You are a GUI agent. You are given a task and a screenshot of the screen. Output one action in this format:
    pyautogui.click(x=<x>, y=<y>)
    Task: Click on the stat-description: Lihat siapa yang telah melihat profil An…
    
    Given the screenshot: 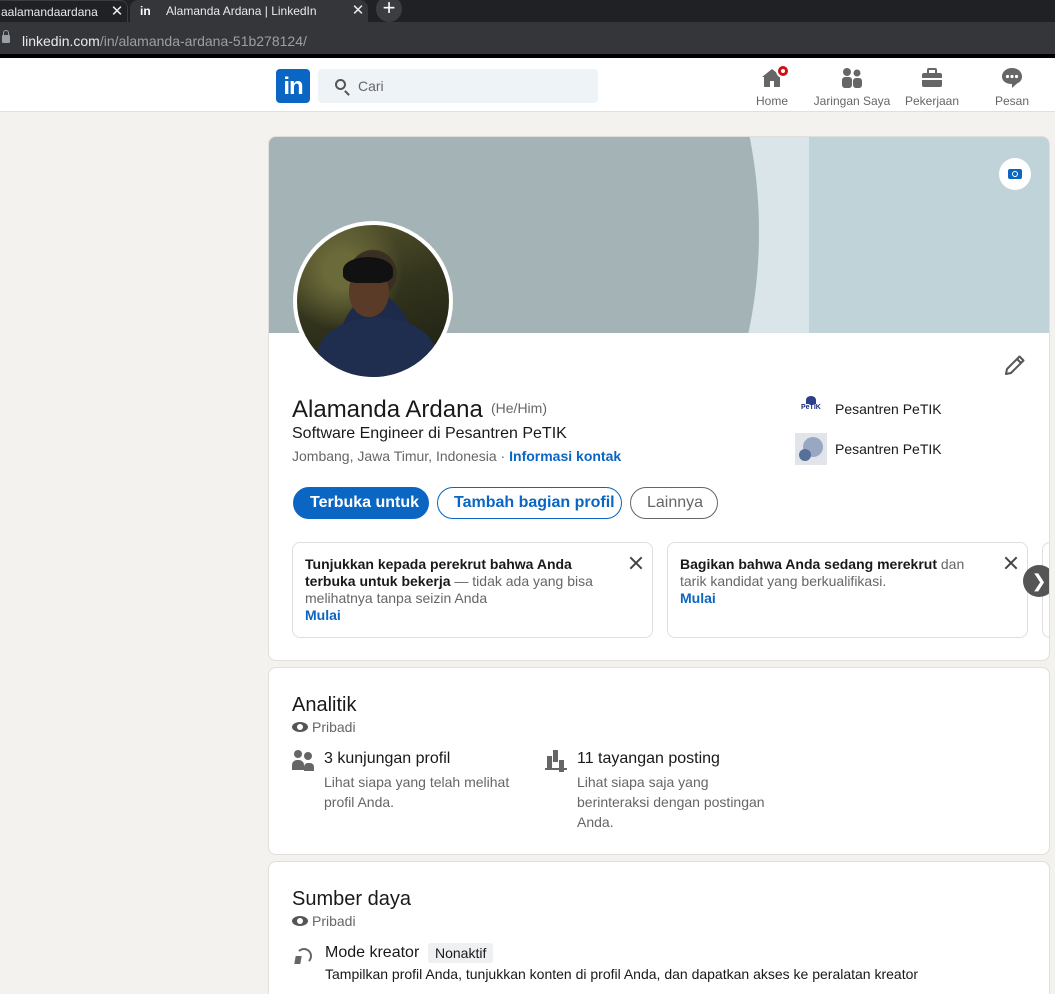 What is the action you would take?
    pyautogui.click(x=417, y=792)
    